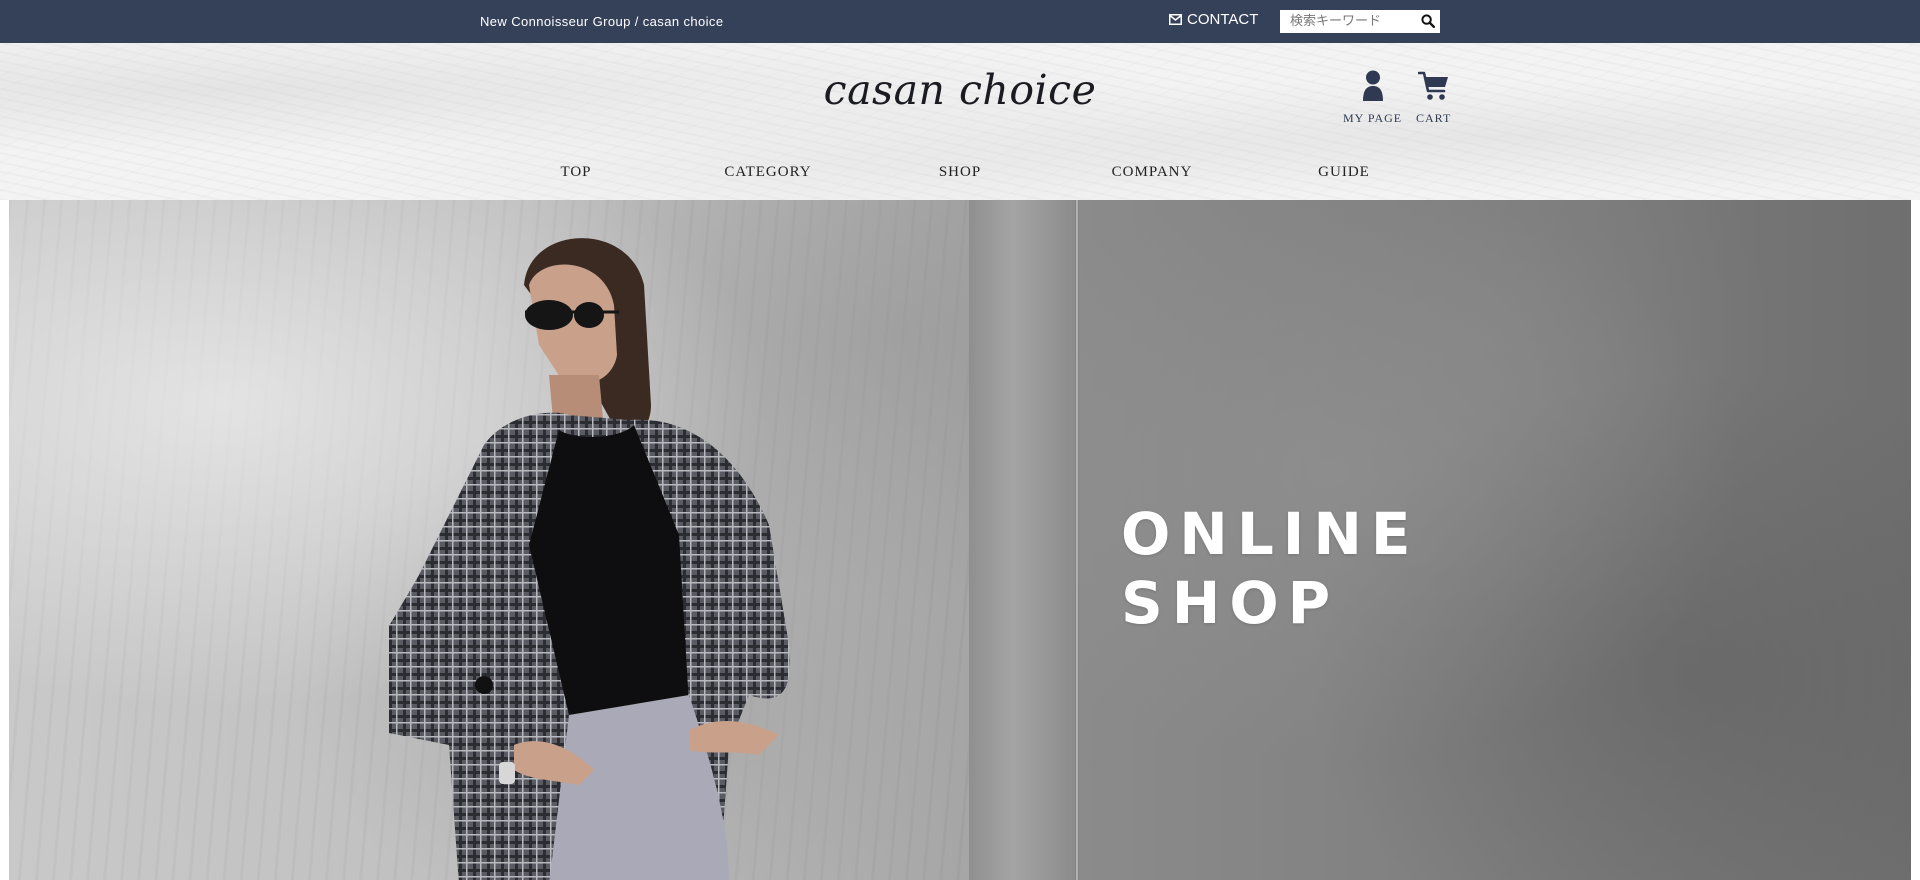 The image size is (1920, 880). Describe the element at coordinates (1434, 118) in the screenshot. I see `cart-label: CART` at that location.